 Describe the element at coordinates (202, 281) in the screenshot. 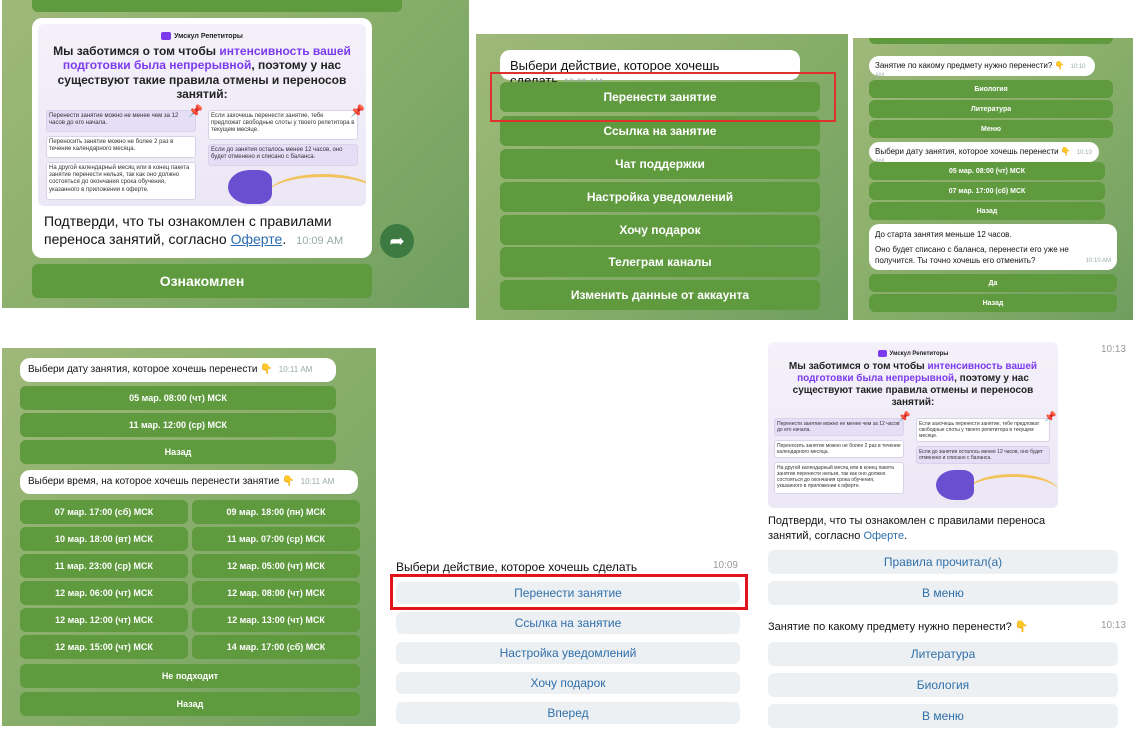

I see `acknowledge-button: Ознакомлен` at that location.